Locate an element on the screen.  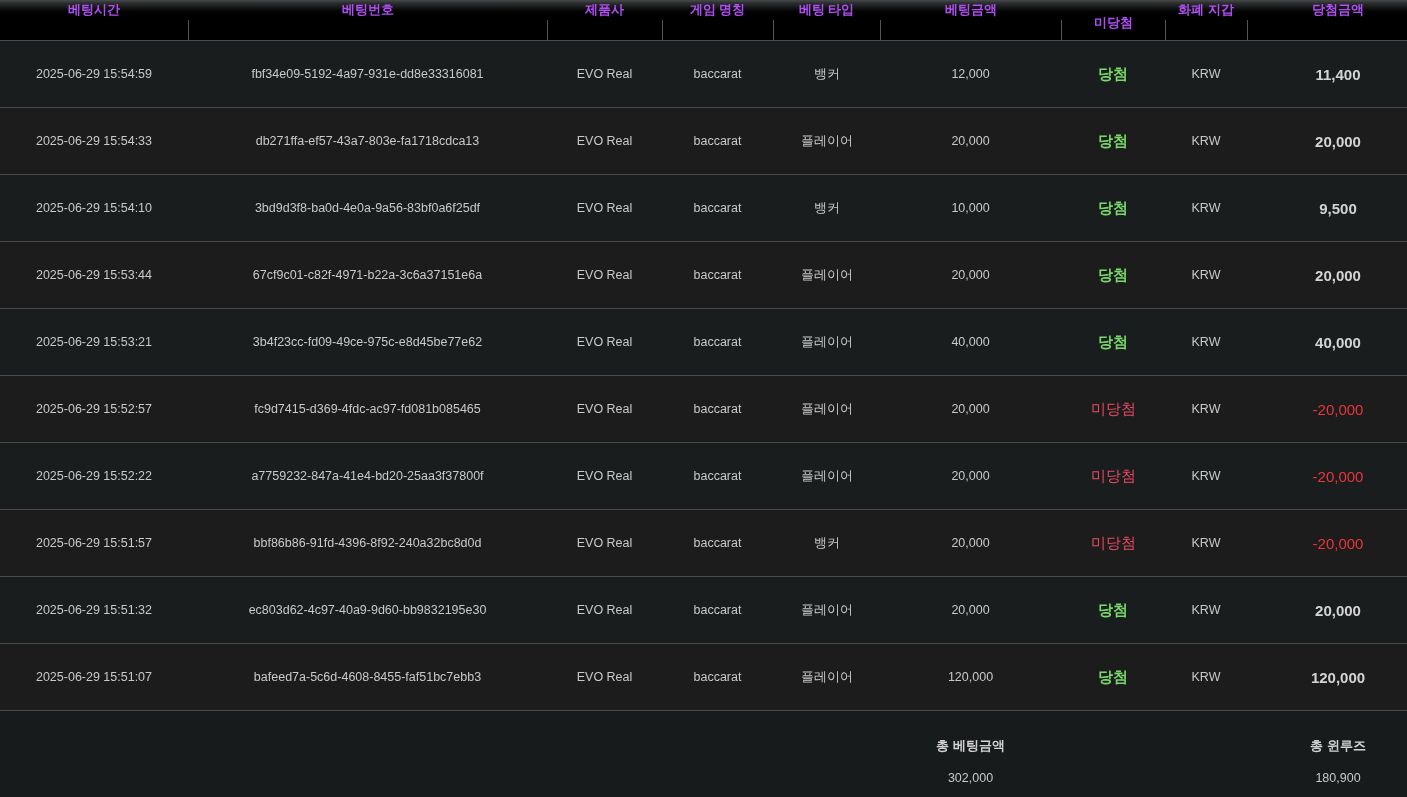
bet-time-cell: 2025-06-29 15:53:44 is located at coordinates (94, 275).